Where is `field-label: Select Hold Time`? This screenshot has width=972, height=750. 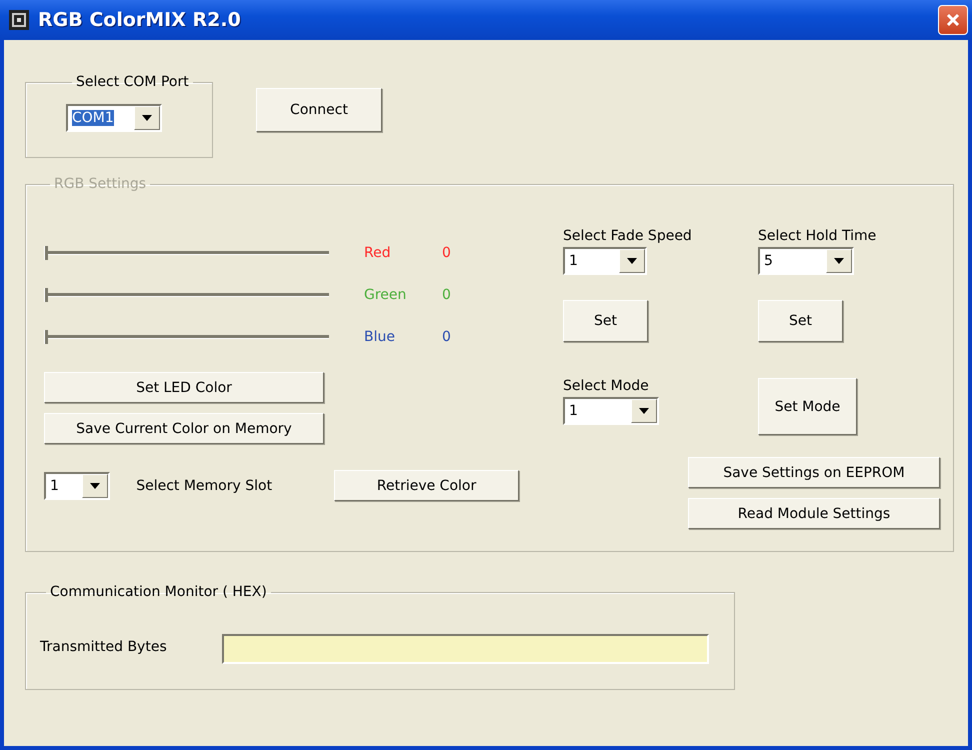 field-label: Select Hold Time is located at coordinates (817, 236).